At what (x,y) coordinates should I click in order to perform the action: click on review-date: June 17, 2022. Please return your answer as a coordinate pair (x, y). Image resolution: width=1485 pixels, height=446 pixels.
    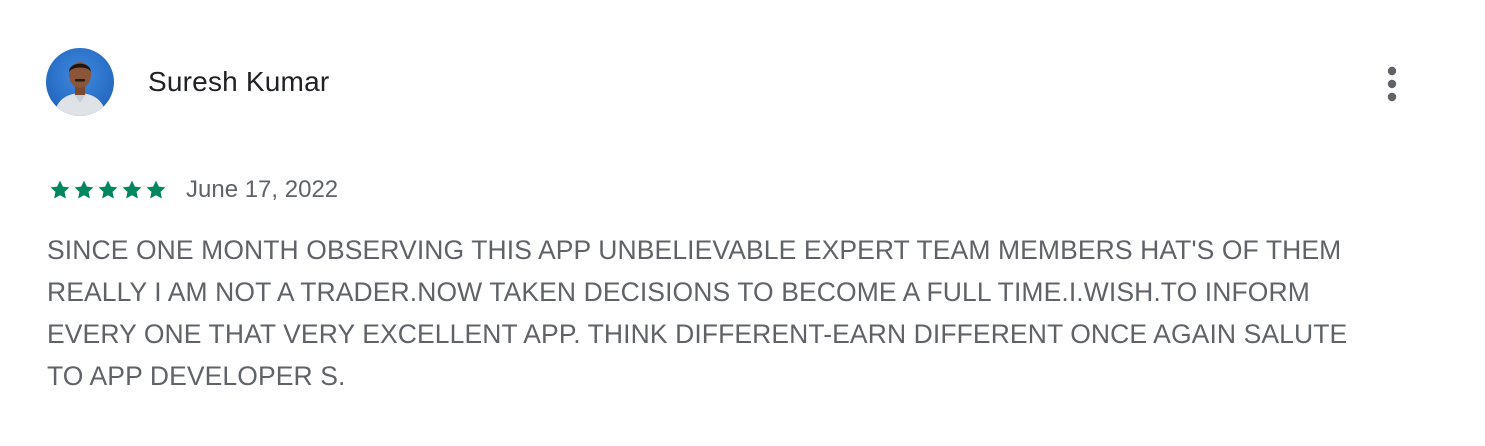
    Looking at the image, I should click on (262, 189).